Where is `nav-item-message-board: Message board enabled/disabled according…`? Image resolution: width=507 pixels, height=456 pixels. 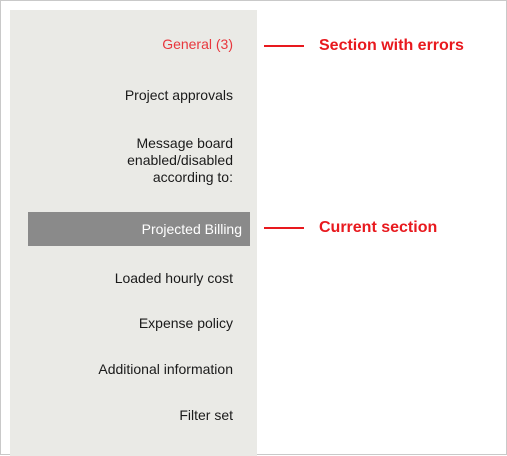
nav-item-message-board: Message board enabled/disabled according… is located at coordinates (133, 160).